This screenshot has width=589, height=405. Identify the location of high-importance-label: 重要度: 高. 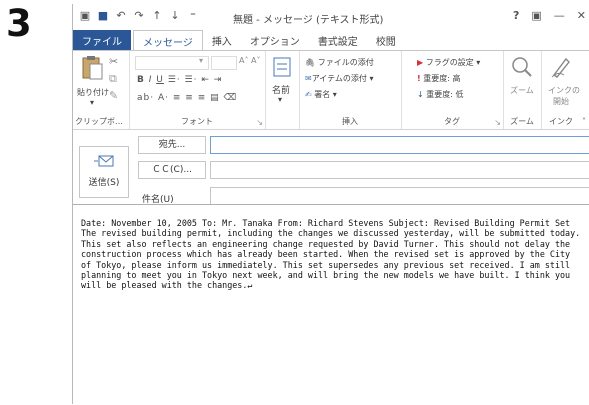
(442, 78).